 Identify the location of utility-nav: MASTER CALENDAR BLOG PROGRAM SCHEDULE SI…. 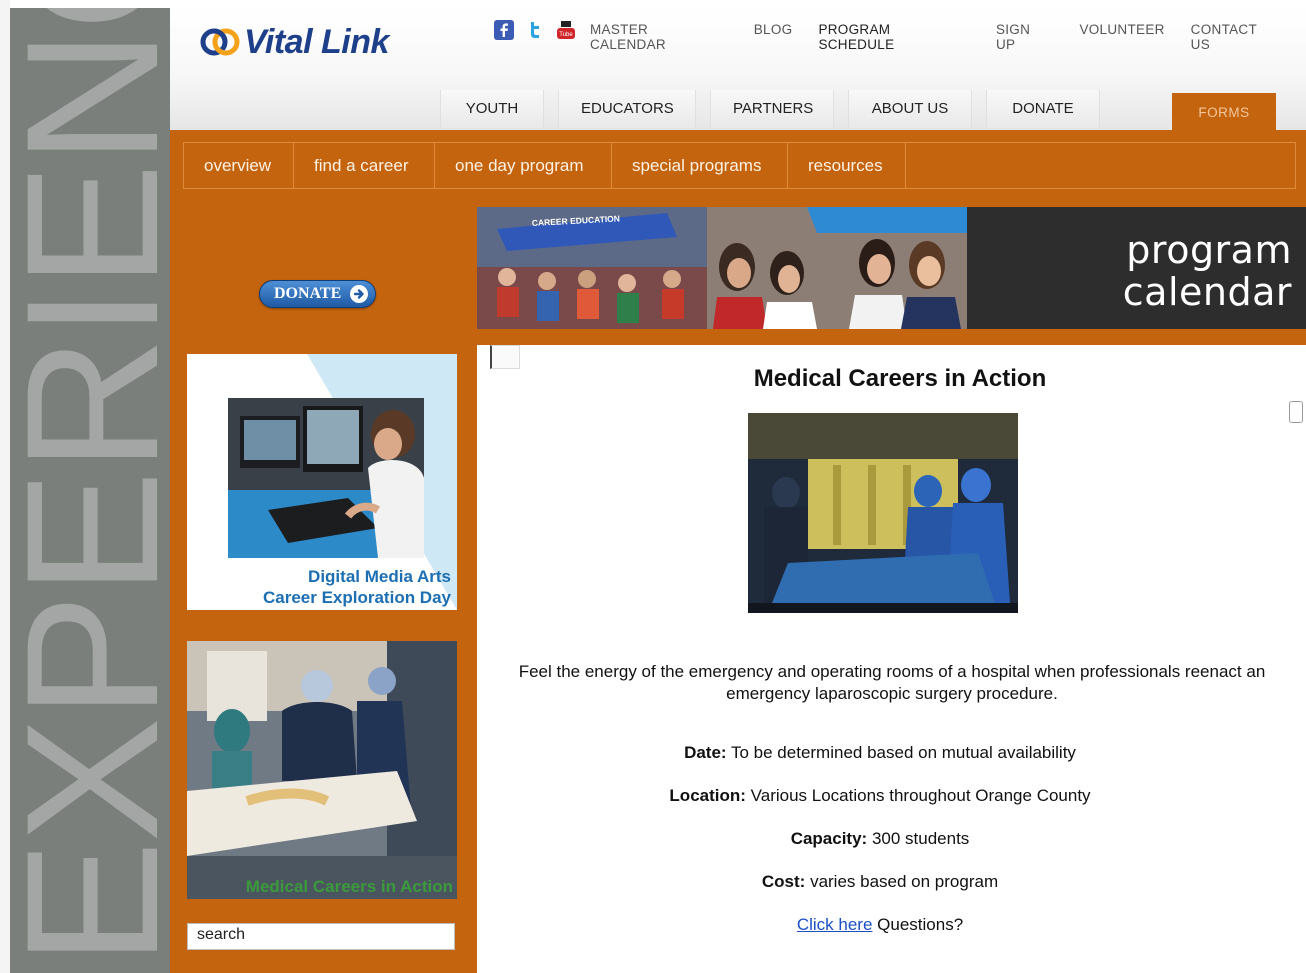
(948, 37).